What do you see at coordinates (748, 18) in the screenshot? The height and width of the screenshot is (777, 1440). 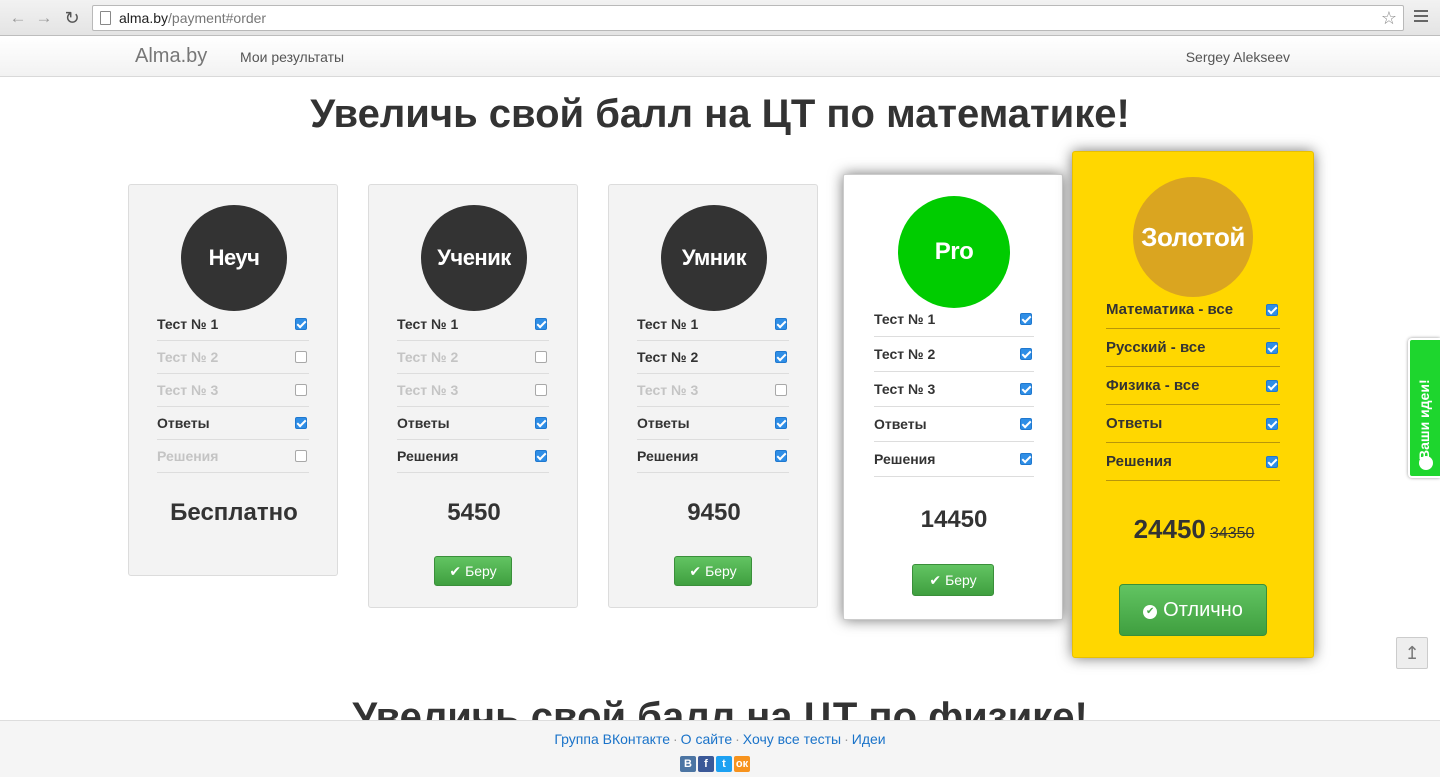 I see `address-bar: alma.by/payment#order ☆` at bounding box center [748, 18].